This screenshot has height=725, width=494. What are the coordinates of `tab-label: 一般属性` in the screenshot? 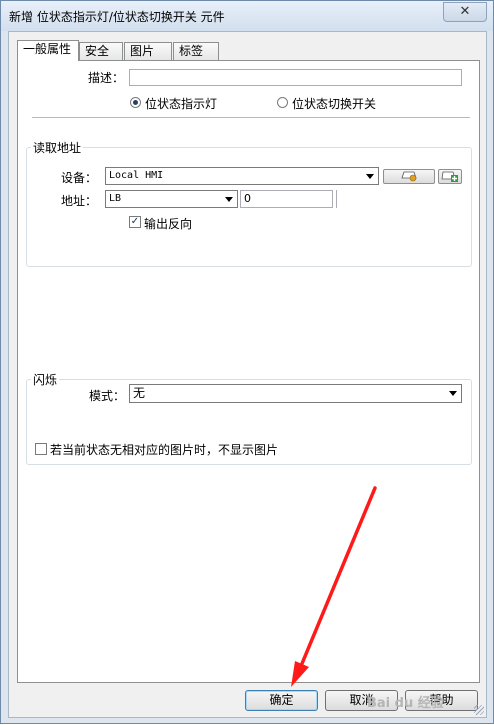 It's located at (47, 49).